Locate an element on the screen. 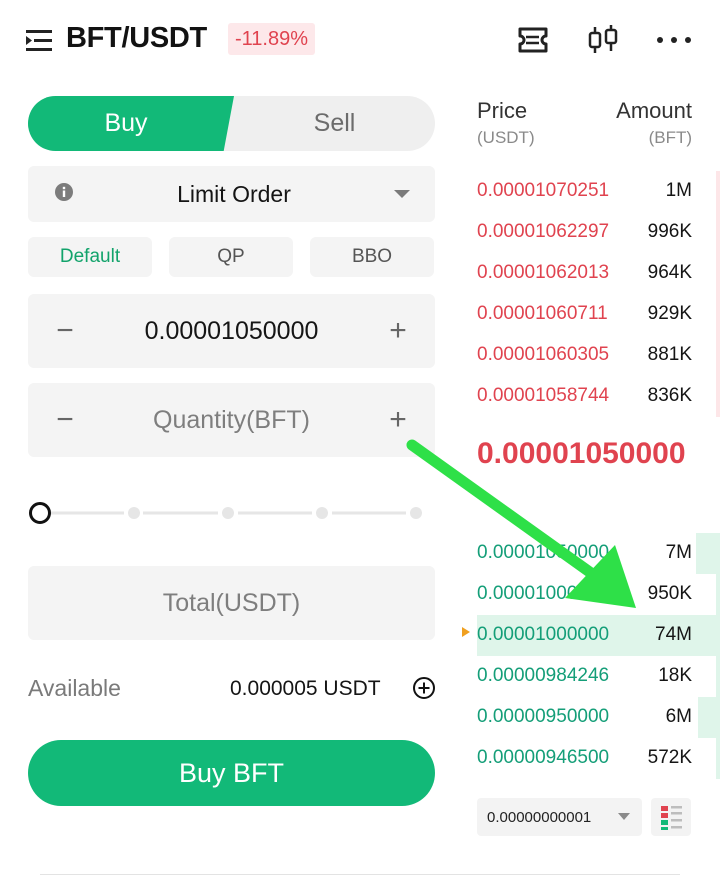  bid-price: 0.00001050000 is located at coordinates (543, 552).